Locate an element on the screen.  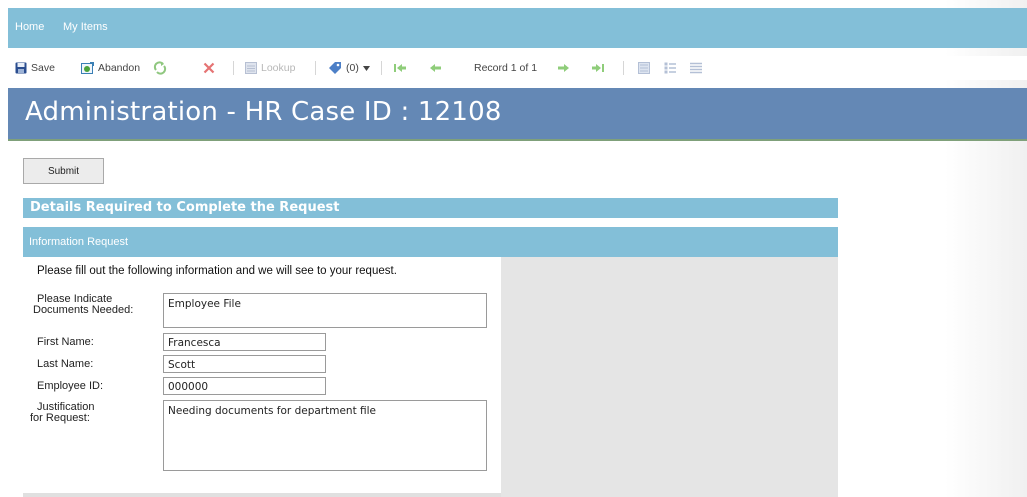
last-record-icon is located at coordinates (598, 68).